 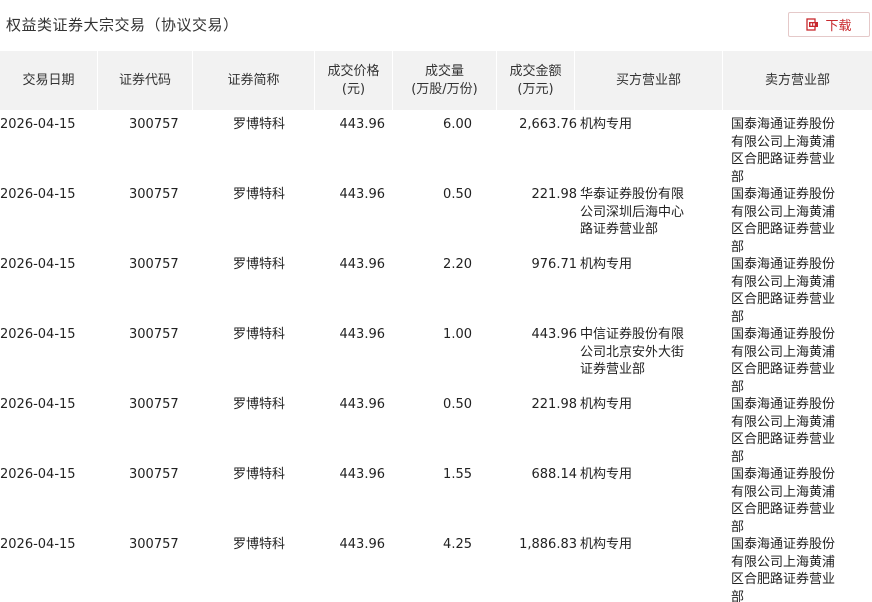 What do you see at coordinates (548, 544) in the screenshot?
I see `cell-amount: 1,886.83` at bounding box center [548, 544].